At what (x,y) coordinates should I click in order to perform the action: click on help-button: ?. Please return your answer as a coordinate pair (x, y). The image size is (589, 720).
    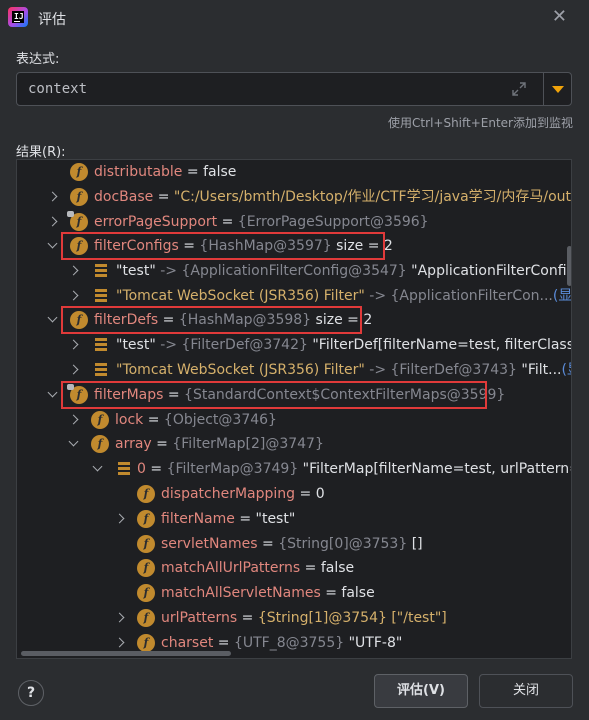
    Looking at the image, I should click on (31, 693).